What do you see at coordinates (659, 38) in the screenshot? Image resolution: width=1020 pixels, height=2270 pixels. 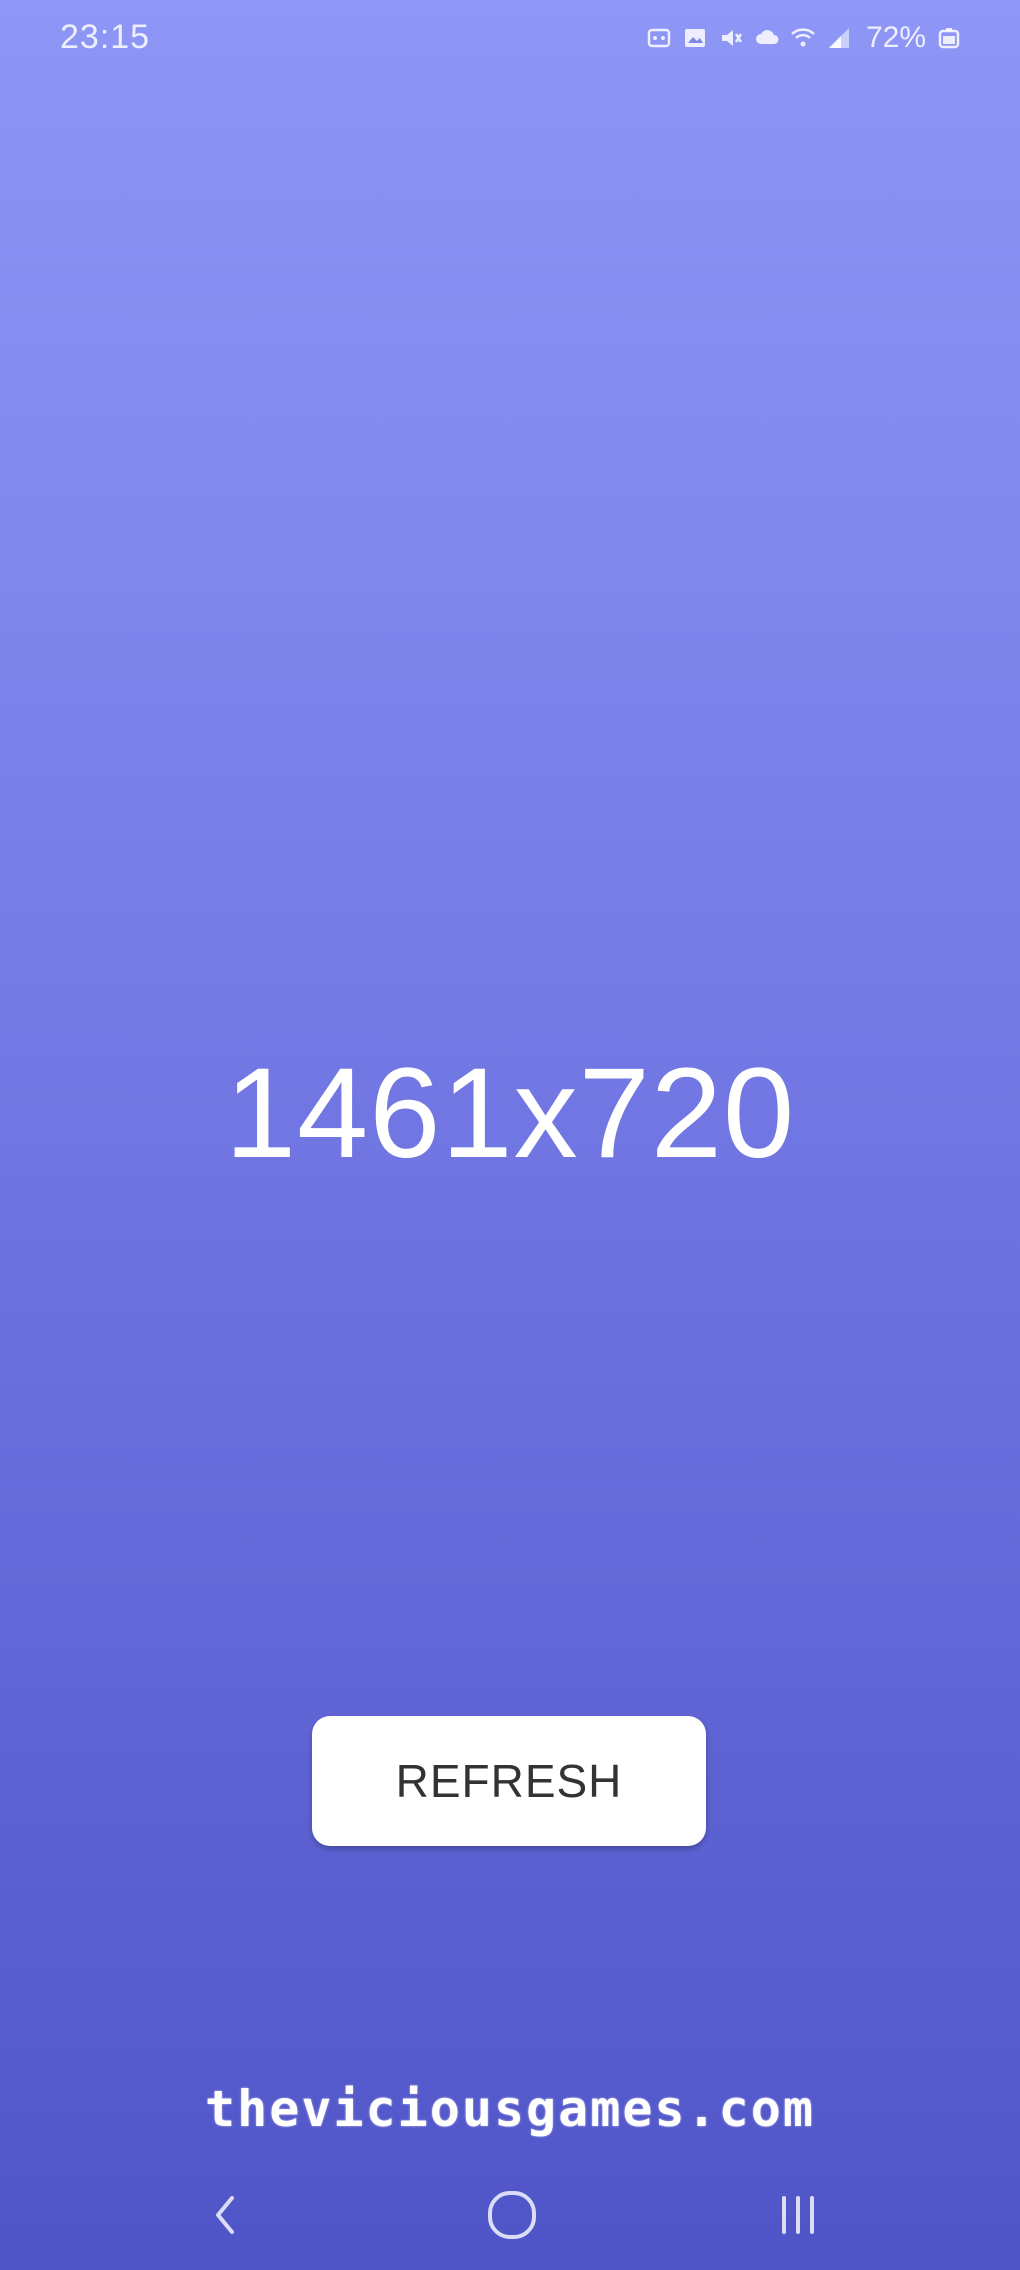 I see `notification-icon` at bounding box center [659, 38].